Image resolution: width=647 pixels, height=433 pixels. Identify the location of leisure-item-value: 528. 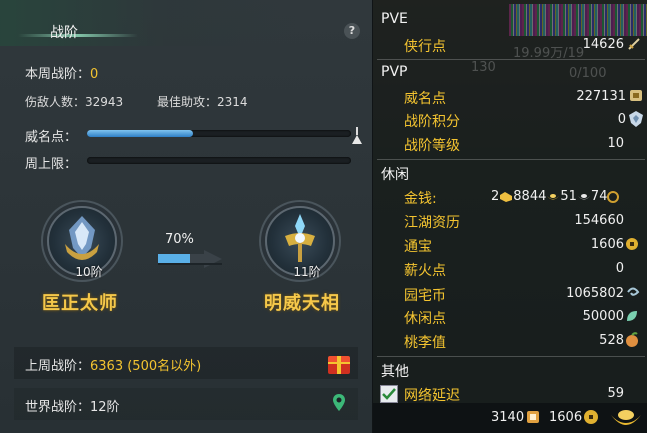
(611, 340).